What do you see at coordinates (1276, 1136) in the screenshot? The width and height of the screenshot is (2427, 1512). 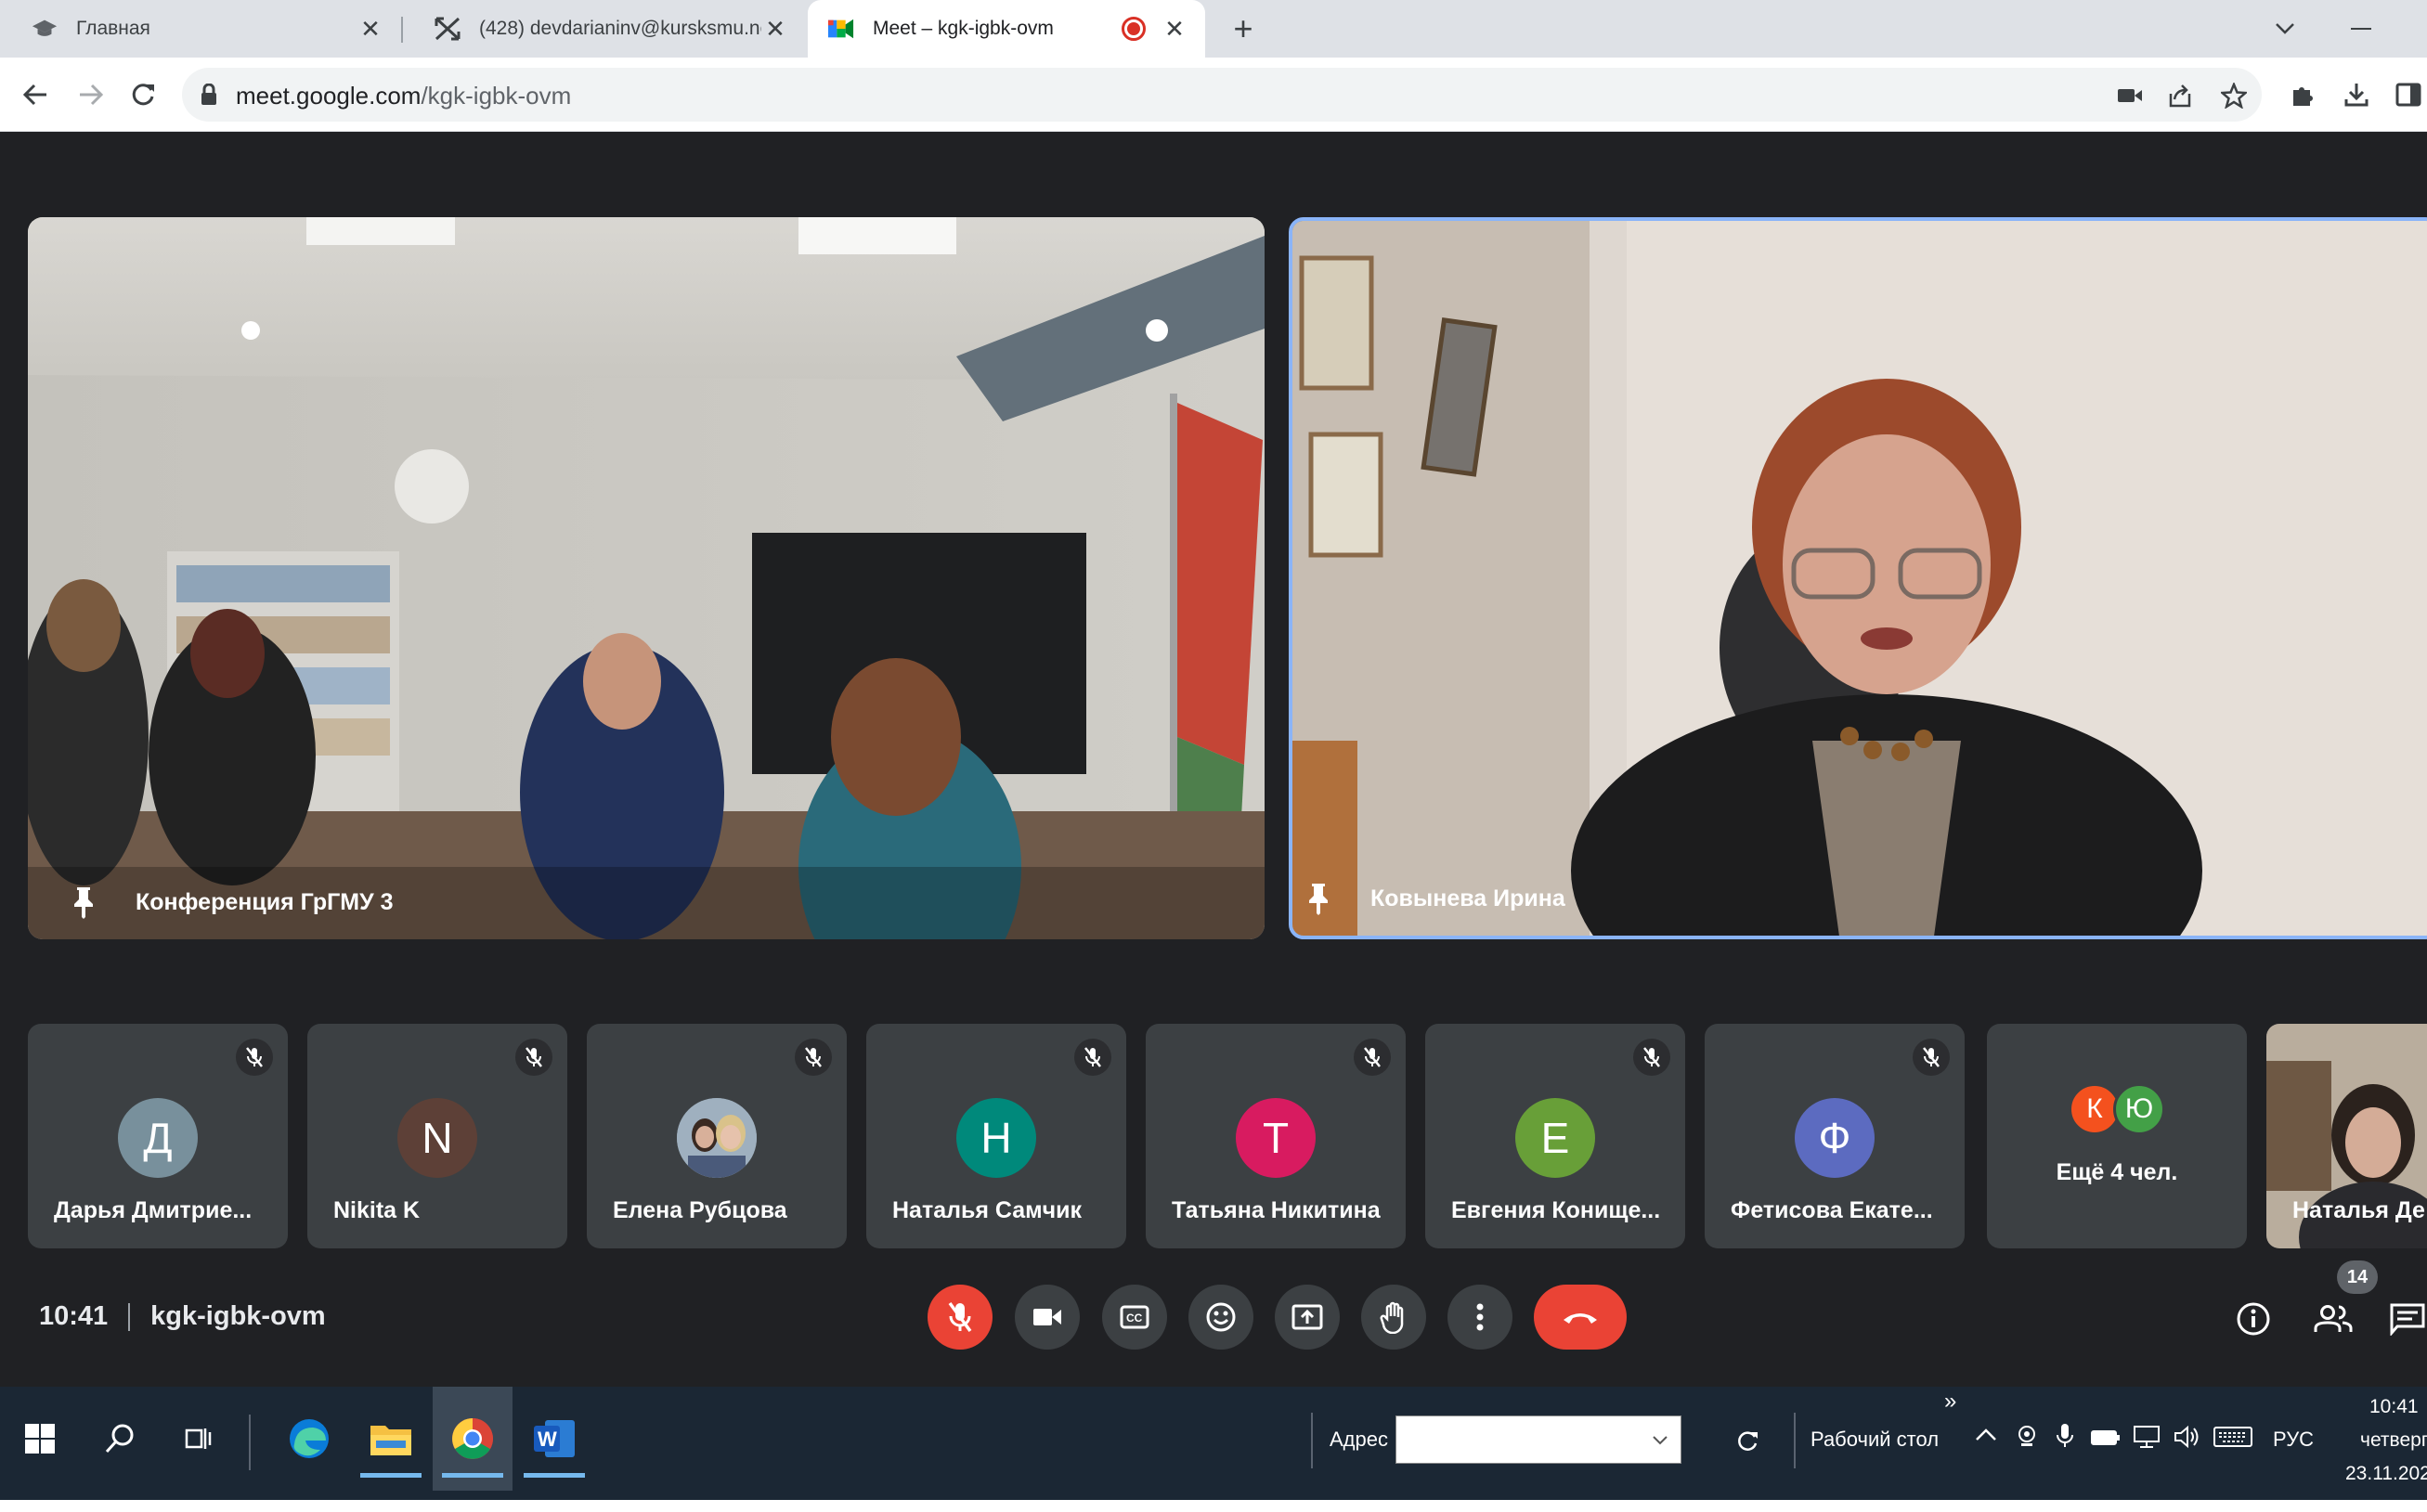 I see `participant-tile: Т Татьяна Никитина` at bounding box center [1276, 1136].